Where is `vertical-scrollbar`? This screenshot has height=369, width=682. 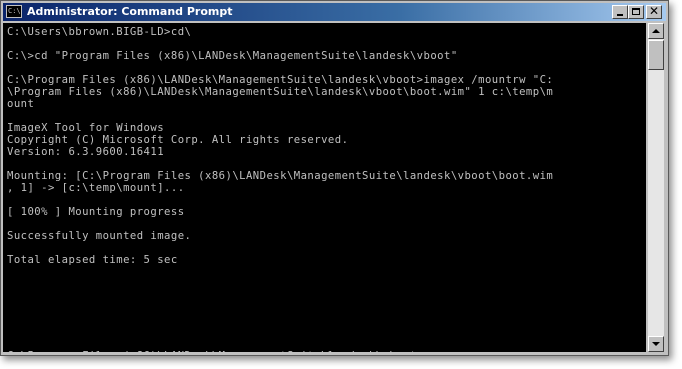 vertical-scrollbar is located at coordinates (656, 187).